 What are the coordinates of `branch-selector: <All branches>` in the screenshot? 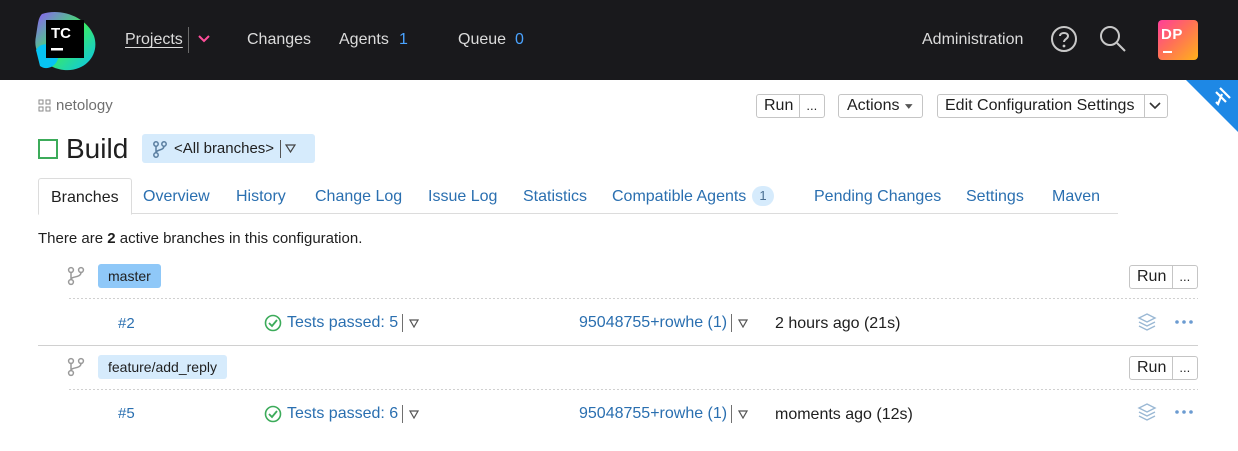 It's located at (228, 148).